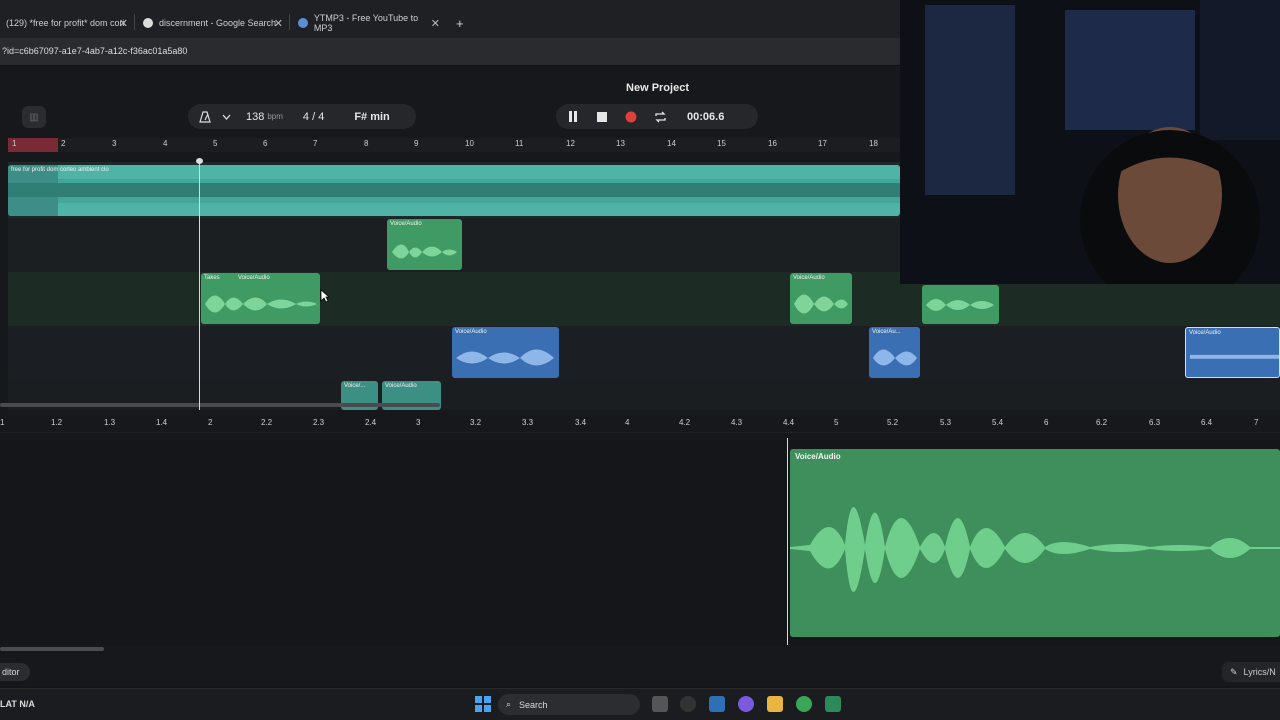 This screenshot has height=720, width=1280. Describe the element at coordinates (210, 422) in the screenshot. I see `editor-ruler-tick: 2` at that location.